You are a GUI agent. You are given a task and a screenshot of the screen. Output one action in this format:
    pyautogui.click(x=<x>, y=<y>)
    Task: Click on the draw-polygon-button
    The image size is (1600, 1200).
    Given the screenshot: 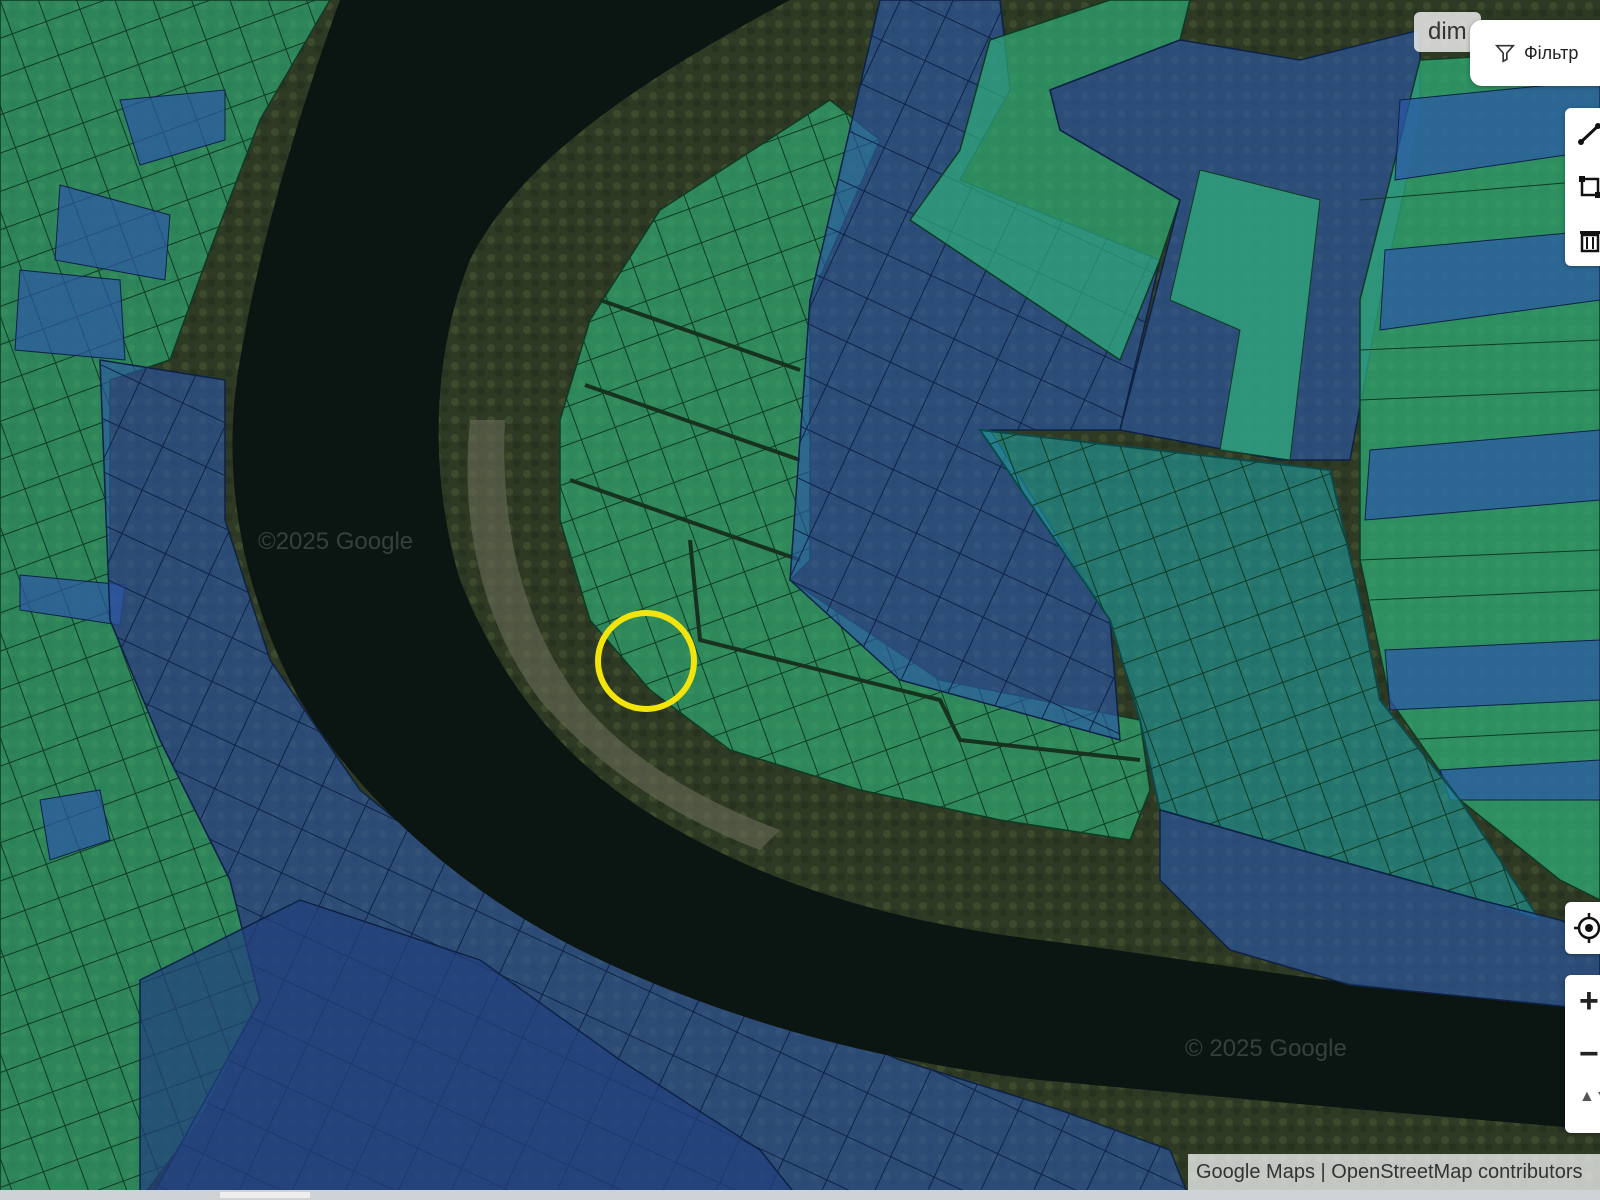 What is the action you would take?
    pyautogui.click(x=1582, y=187)
    